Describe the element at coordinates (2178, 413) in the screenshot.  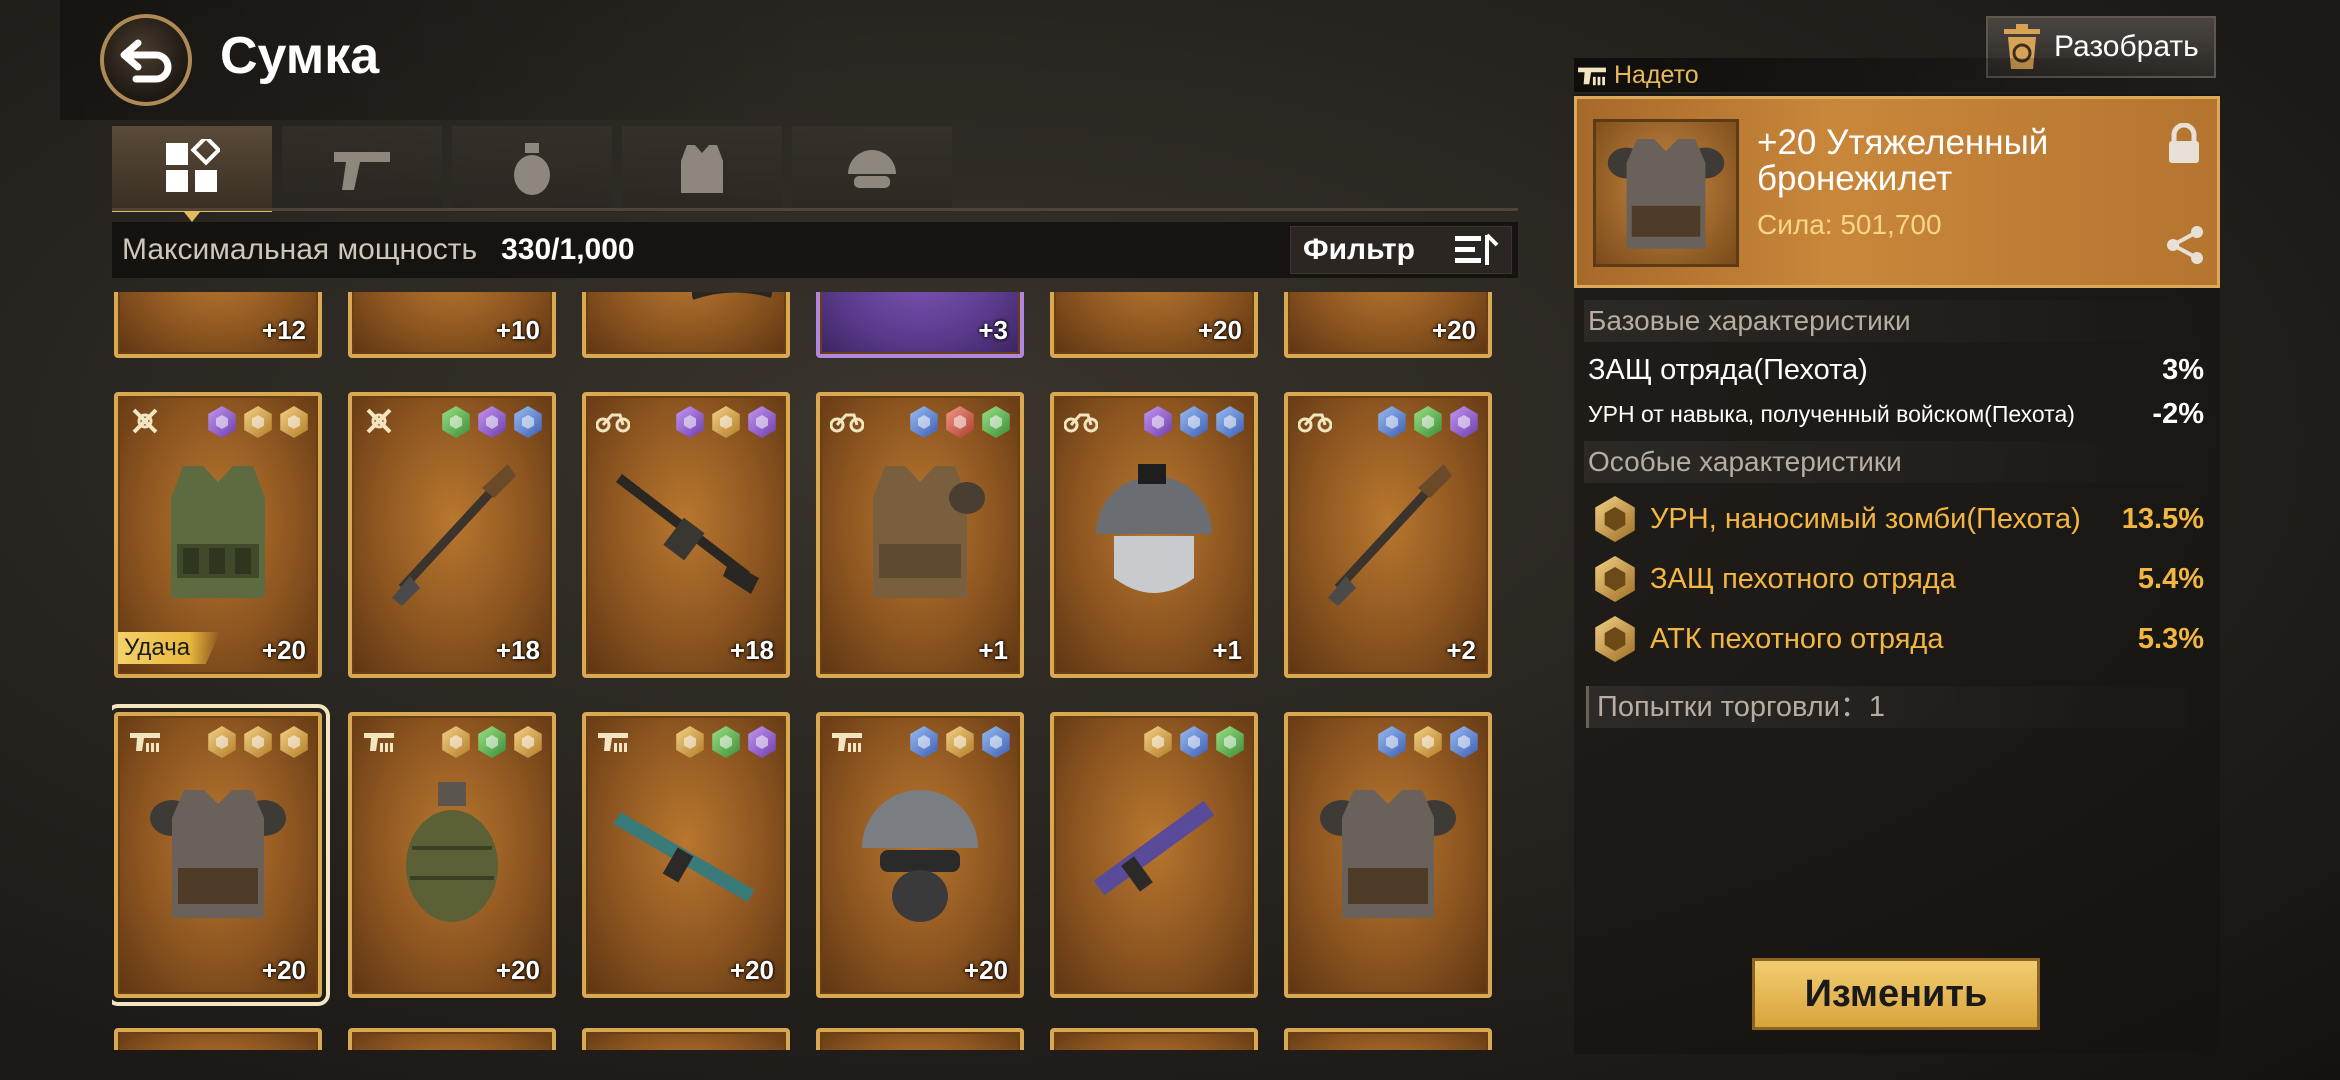
I see `stat-value: -2%` at that location.